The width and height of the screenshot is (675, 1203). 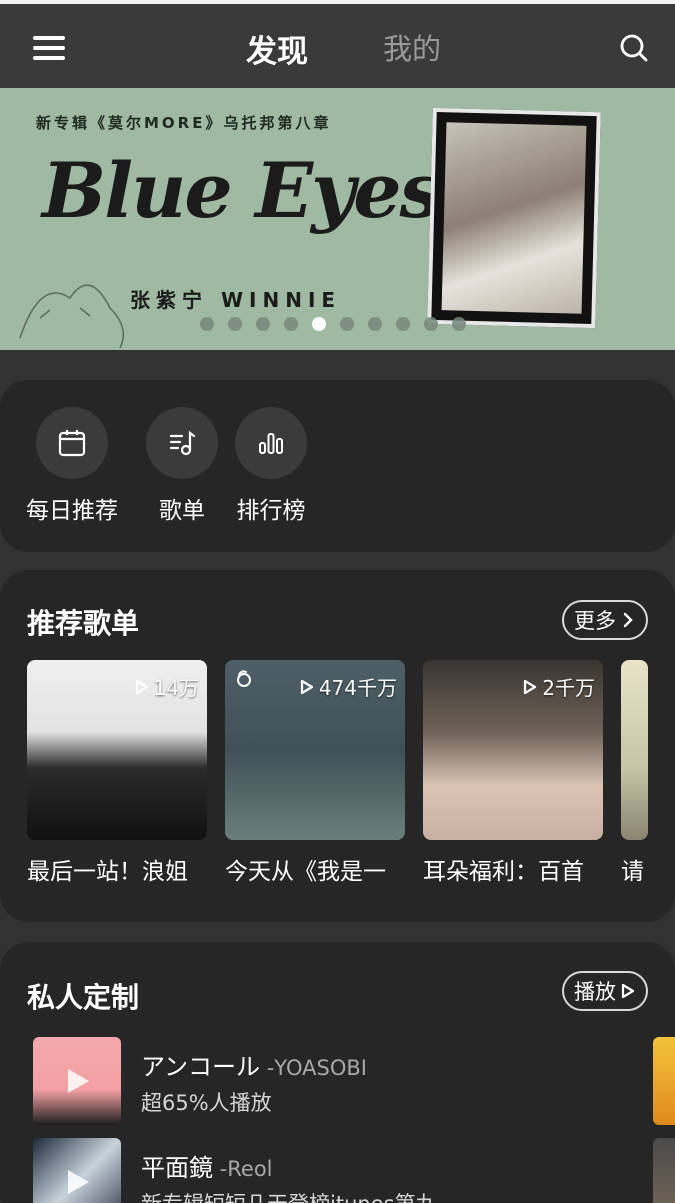 I want to click on shortcut-label: 每日推荐, so click(x=72, y=511).